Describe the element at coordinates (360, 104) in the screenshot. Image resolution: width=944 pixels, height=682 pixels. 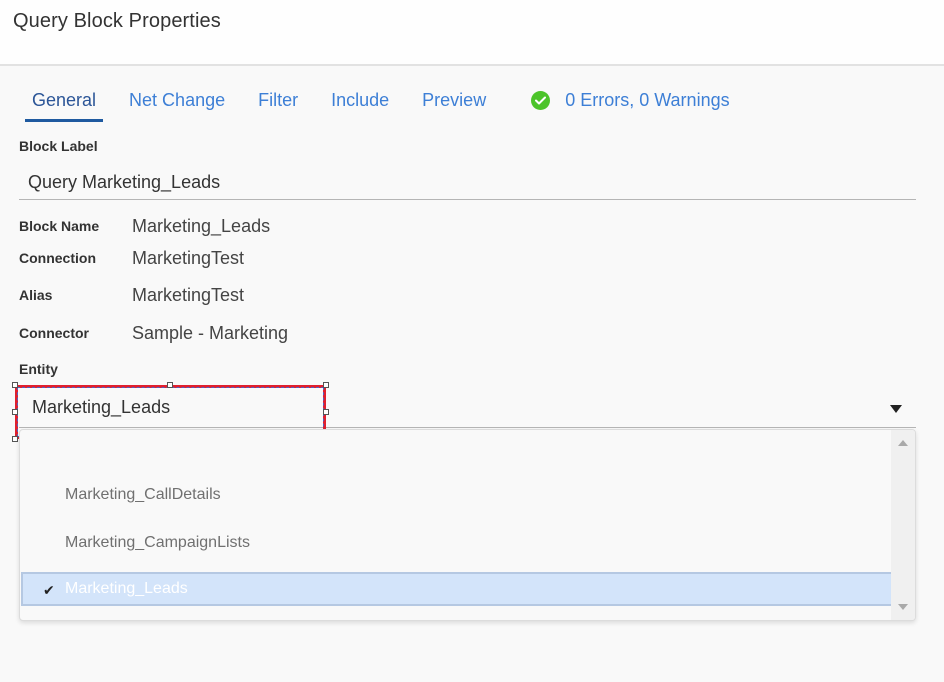
I see `tab-include: Include` at that location.